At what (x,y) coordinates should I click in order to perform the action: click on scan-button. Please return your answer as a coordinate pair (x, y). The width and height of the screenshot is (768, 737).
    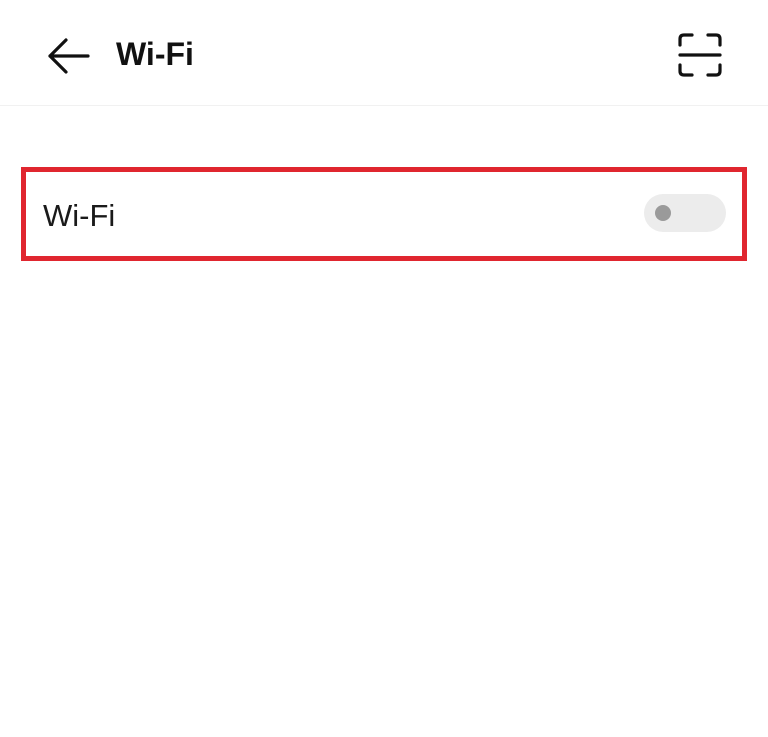
    Looking at the image, I should click on (700, 55).